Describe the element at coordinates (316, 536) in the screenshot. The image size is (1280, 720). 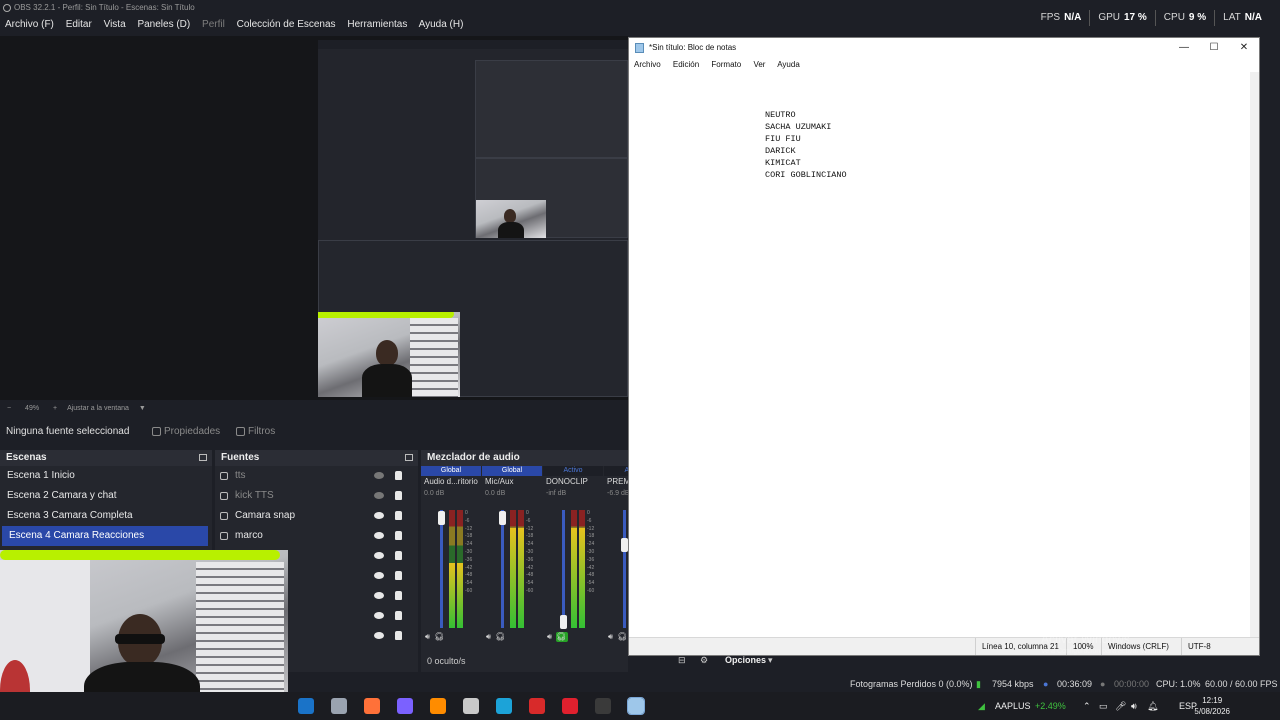
I see `source-item: marco` at that location.